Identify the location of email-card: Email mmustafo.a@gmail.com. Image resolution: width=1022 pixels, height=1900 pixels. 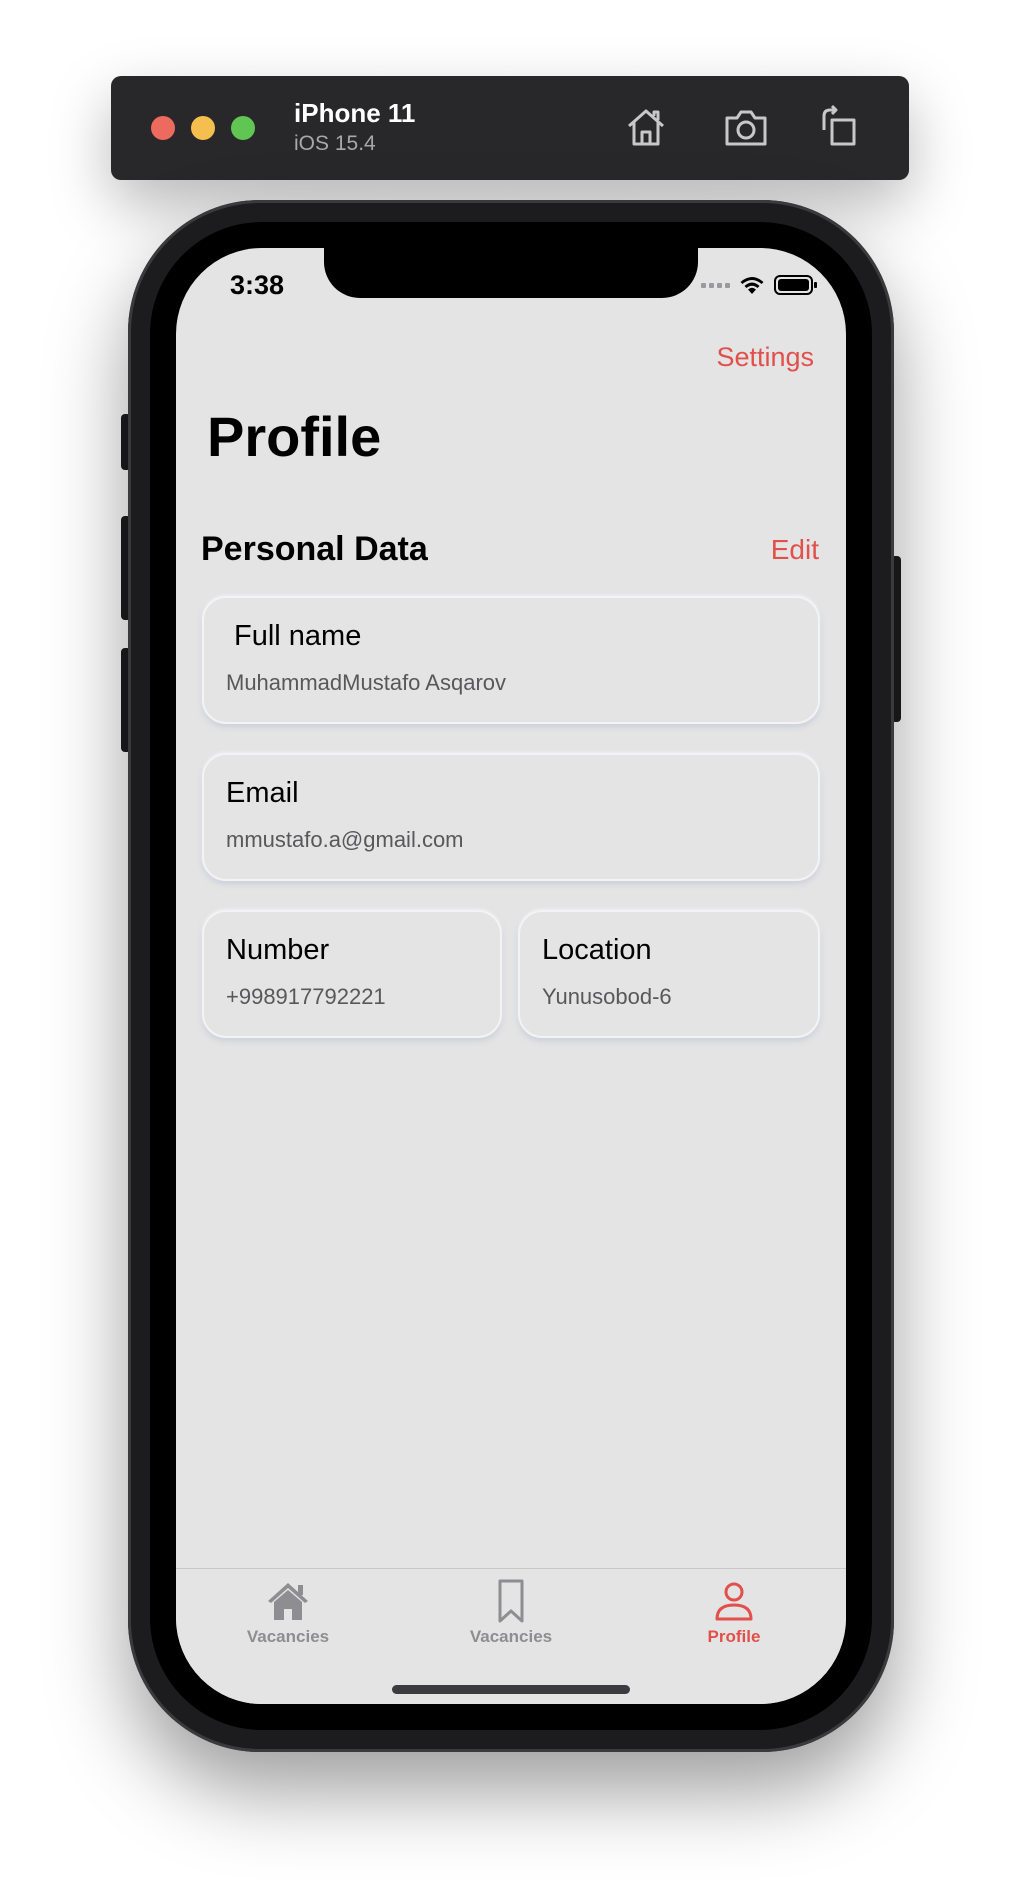
(511, 817).